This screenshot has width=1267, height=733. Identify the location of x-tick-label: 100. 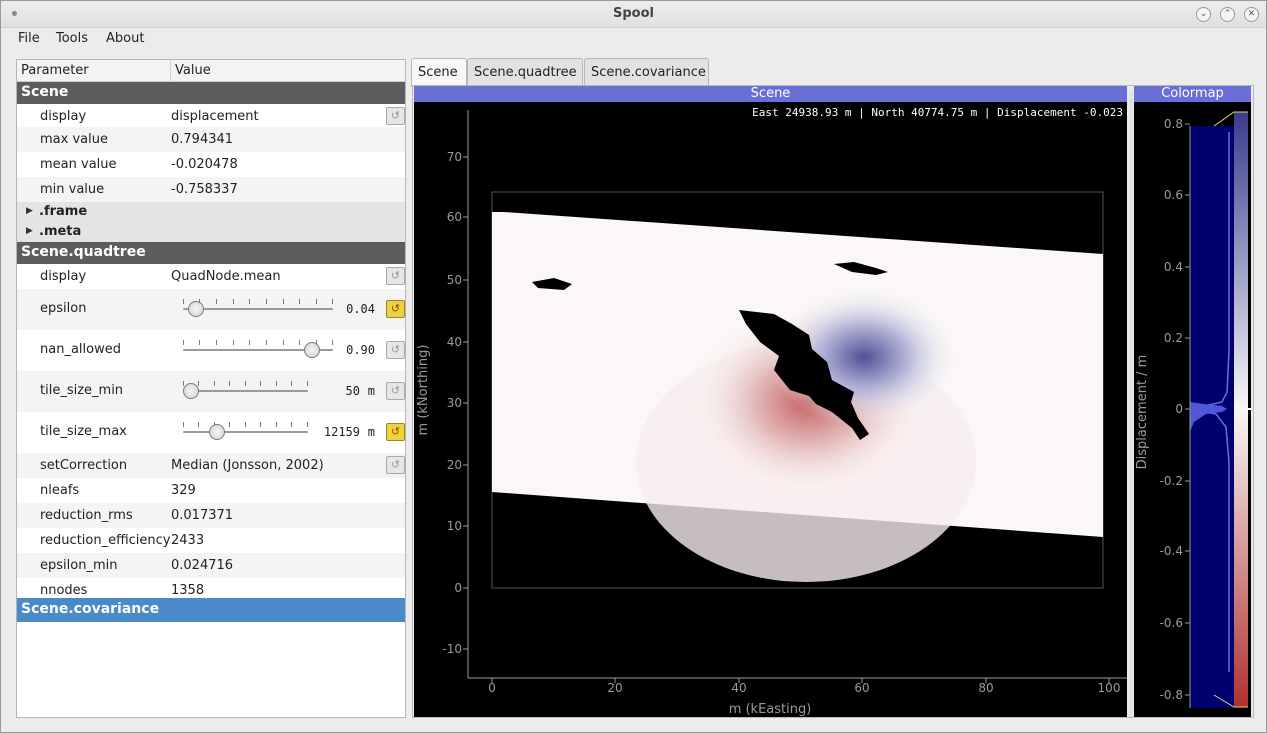
(1109, 688).